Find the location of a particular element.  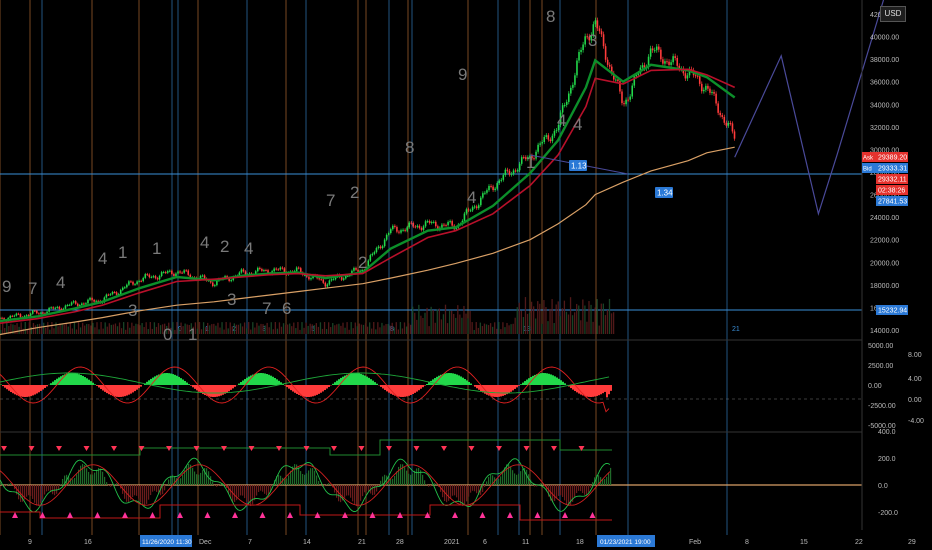

wave-count-label: 9 is located at coordinates (462, 74).